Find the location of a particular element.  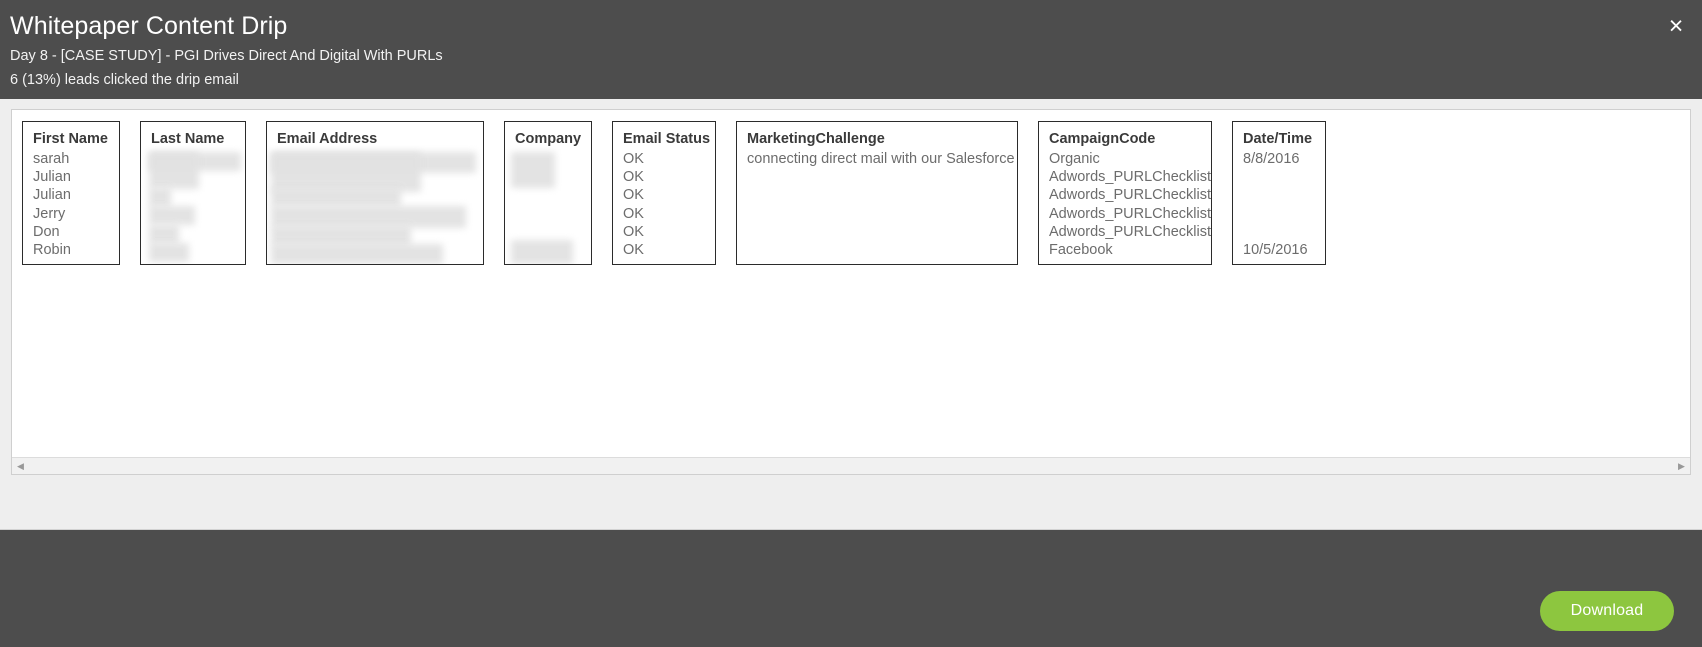

column-header: MarketingChallenge is located at coordinates (816, 139).